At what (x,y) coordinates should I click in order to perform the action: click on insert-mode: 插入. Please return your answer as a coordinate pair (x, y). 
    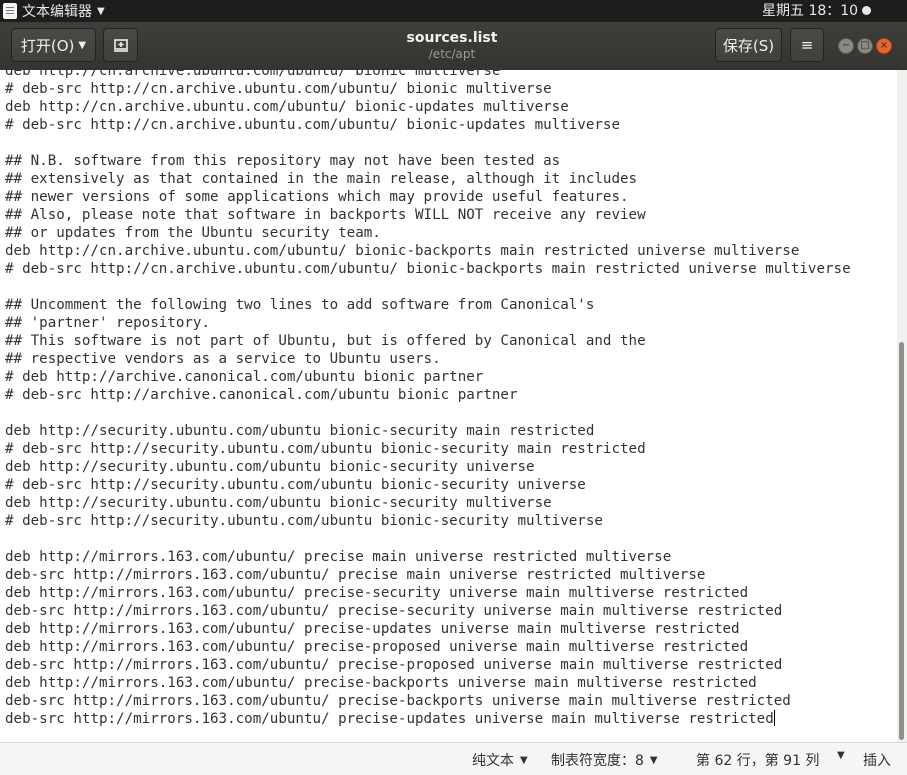
    Looking at the image, I should click on (877, 760).